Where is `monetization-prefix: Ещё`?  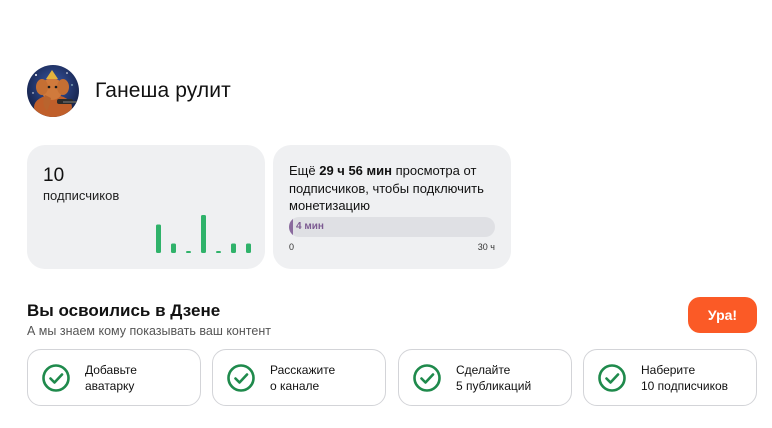 monetization-prefix: Ещё is located at coordinates (304, 170).